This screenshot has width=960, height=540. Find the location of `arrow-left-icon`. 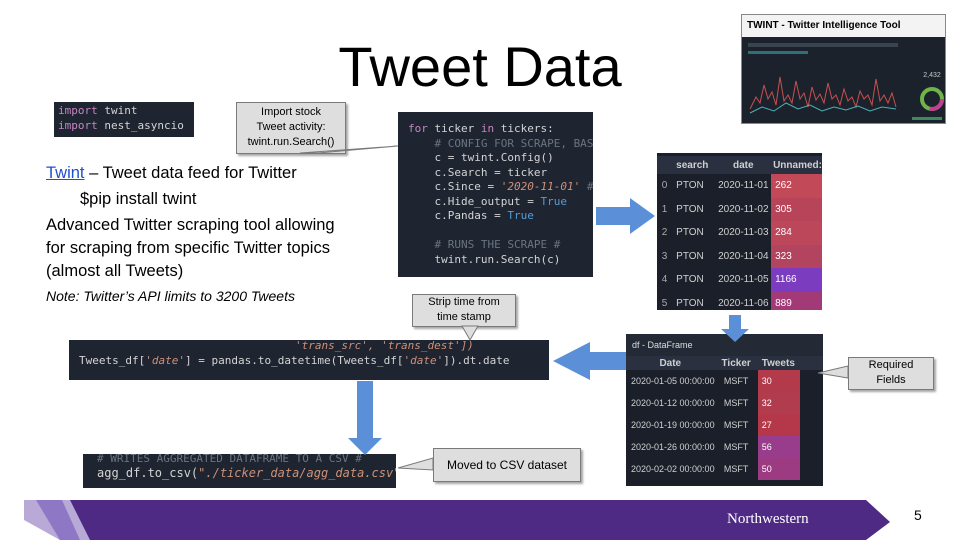

arrow-left-icon is located at coordinates (589, 361).